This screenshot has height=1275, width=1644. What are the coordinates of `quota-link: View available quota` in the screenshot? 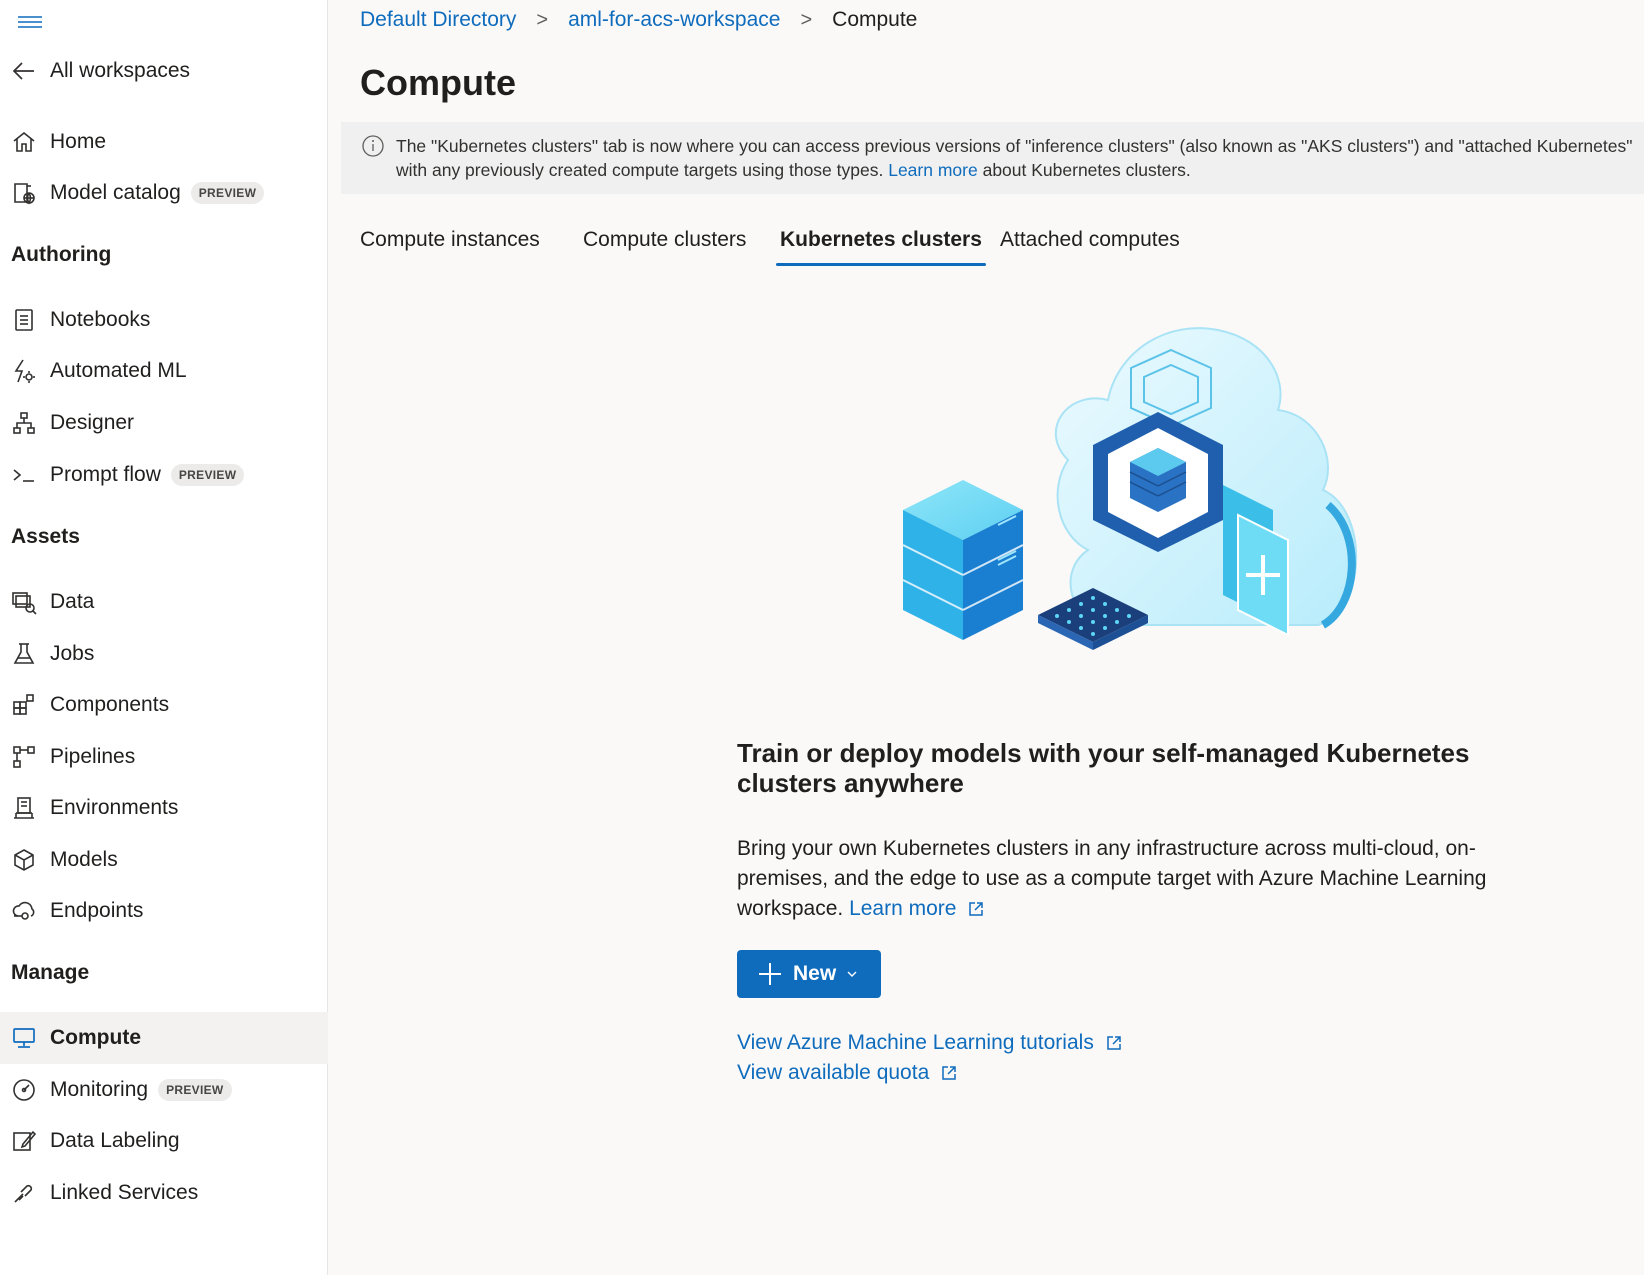 It's located at (833, 1072).